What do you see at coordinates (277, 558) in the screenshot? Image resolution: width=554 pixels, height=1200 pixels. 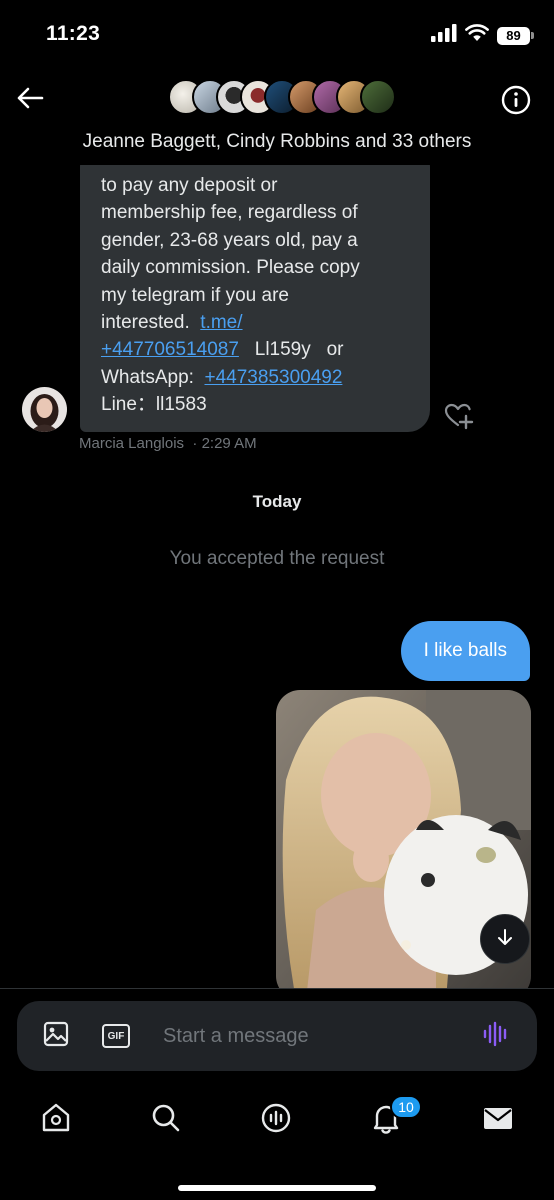 I see `system-message: You accepted the request` at bounding box center [277, 558].